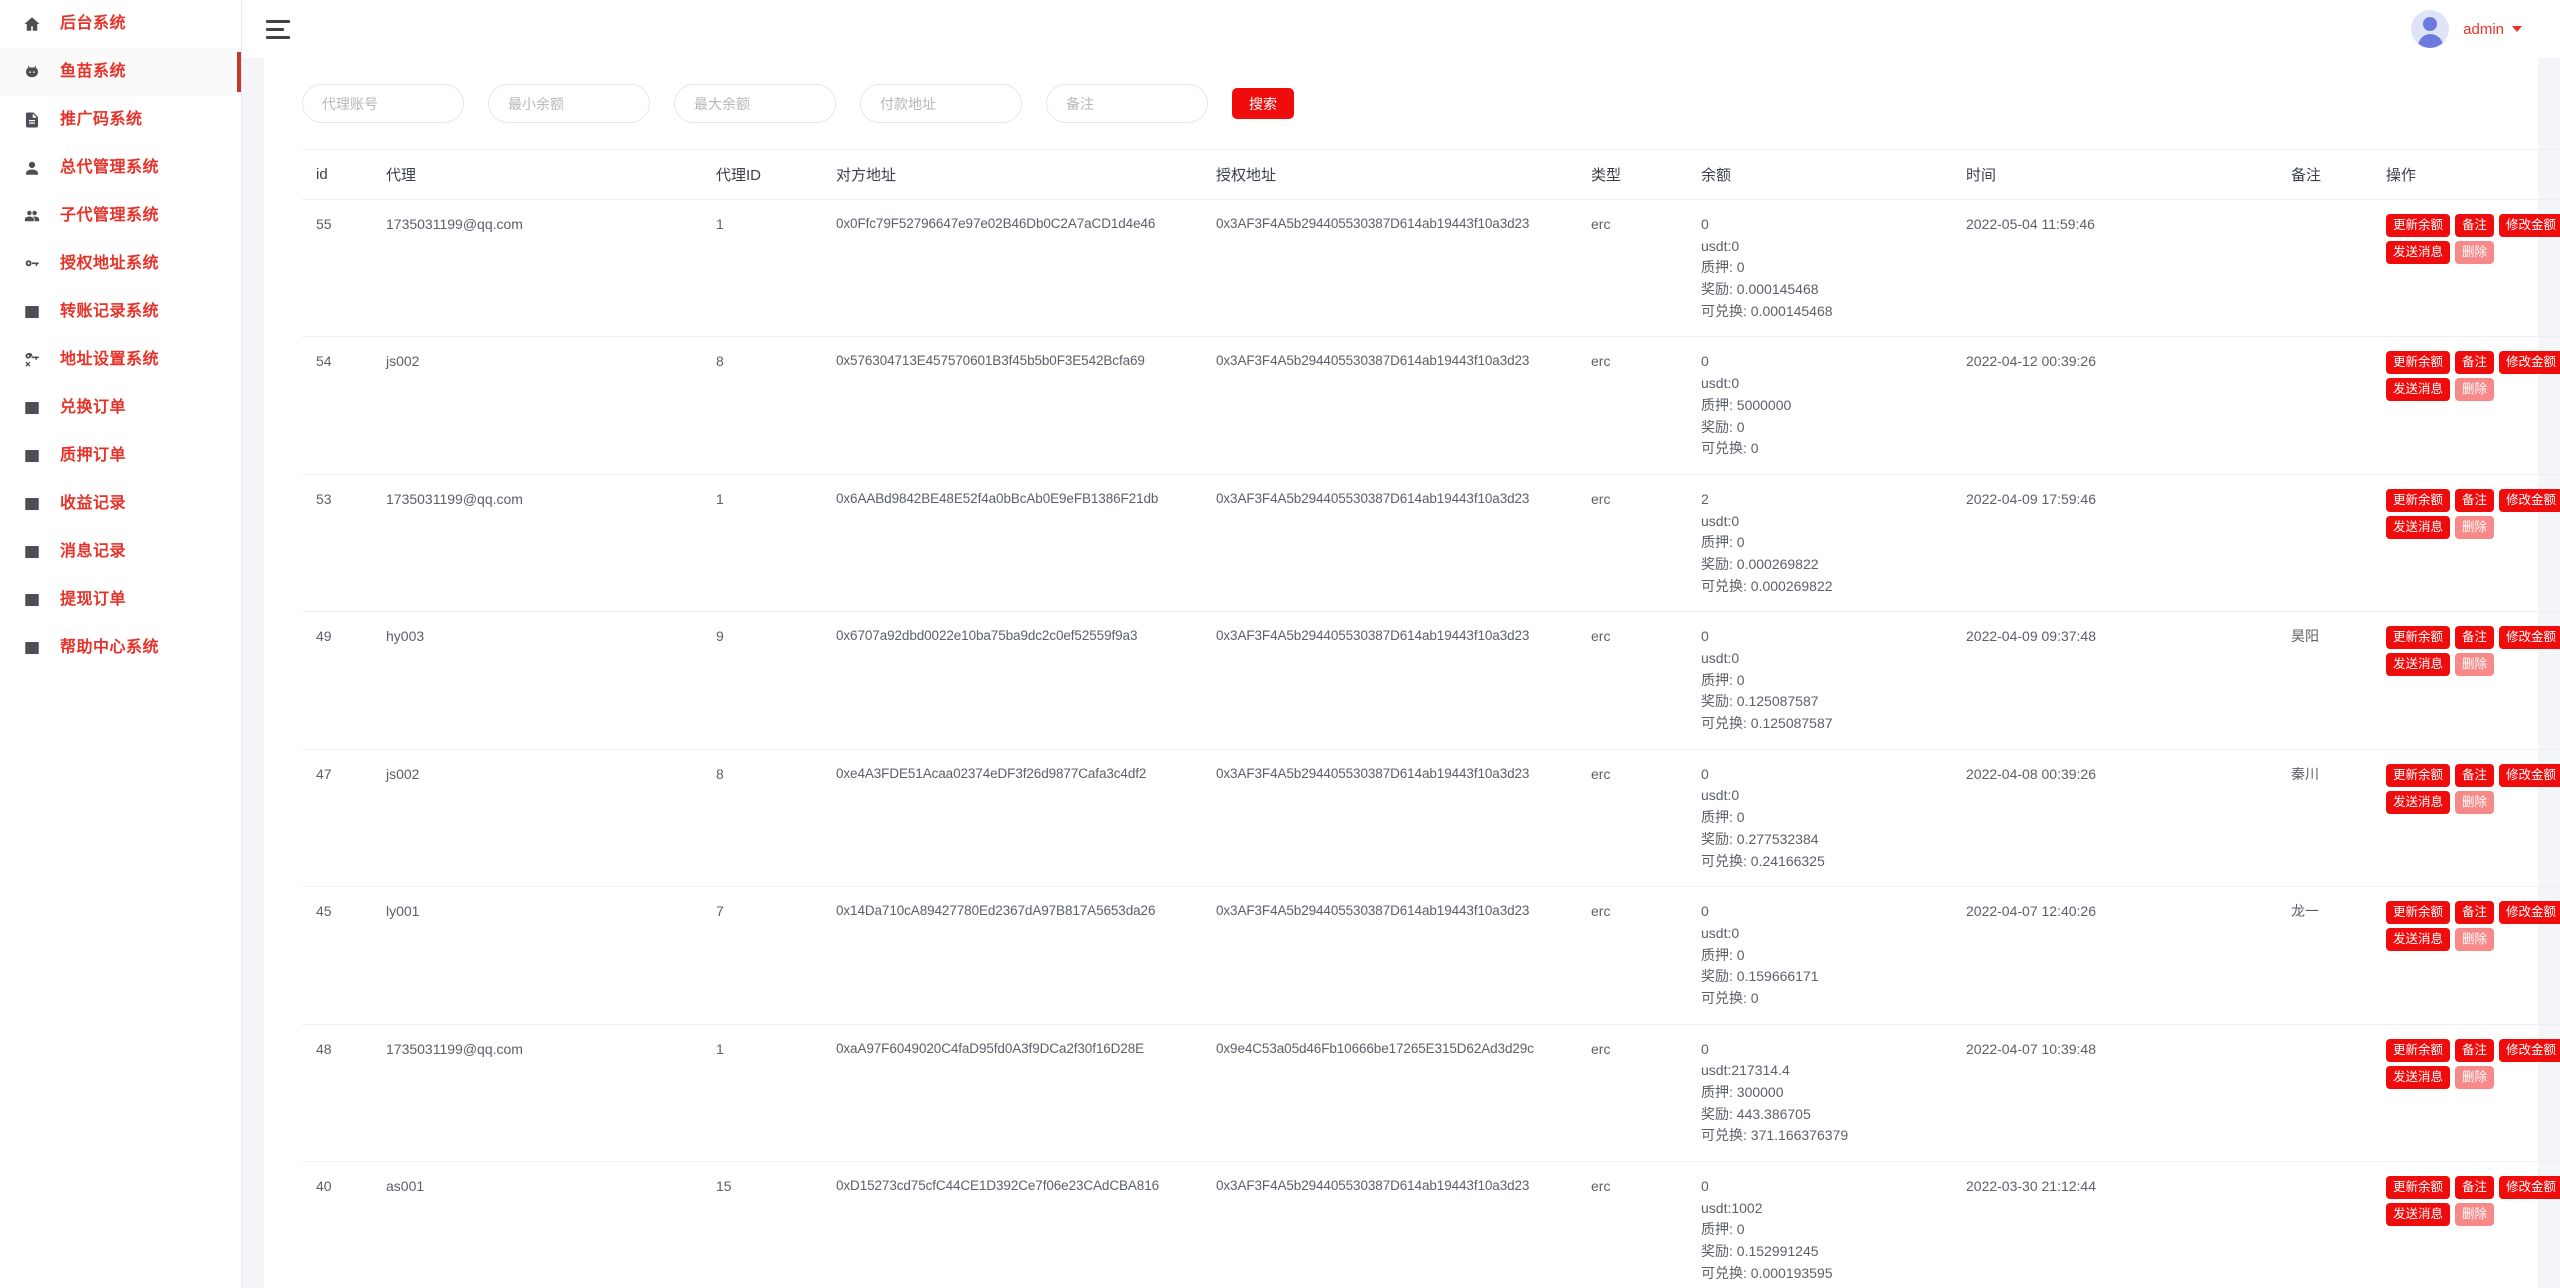  Describe the element at coordinates (569, 103) in the screenshot. I see `min-balance-input` at that location.